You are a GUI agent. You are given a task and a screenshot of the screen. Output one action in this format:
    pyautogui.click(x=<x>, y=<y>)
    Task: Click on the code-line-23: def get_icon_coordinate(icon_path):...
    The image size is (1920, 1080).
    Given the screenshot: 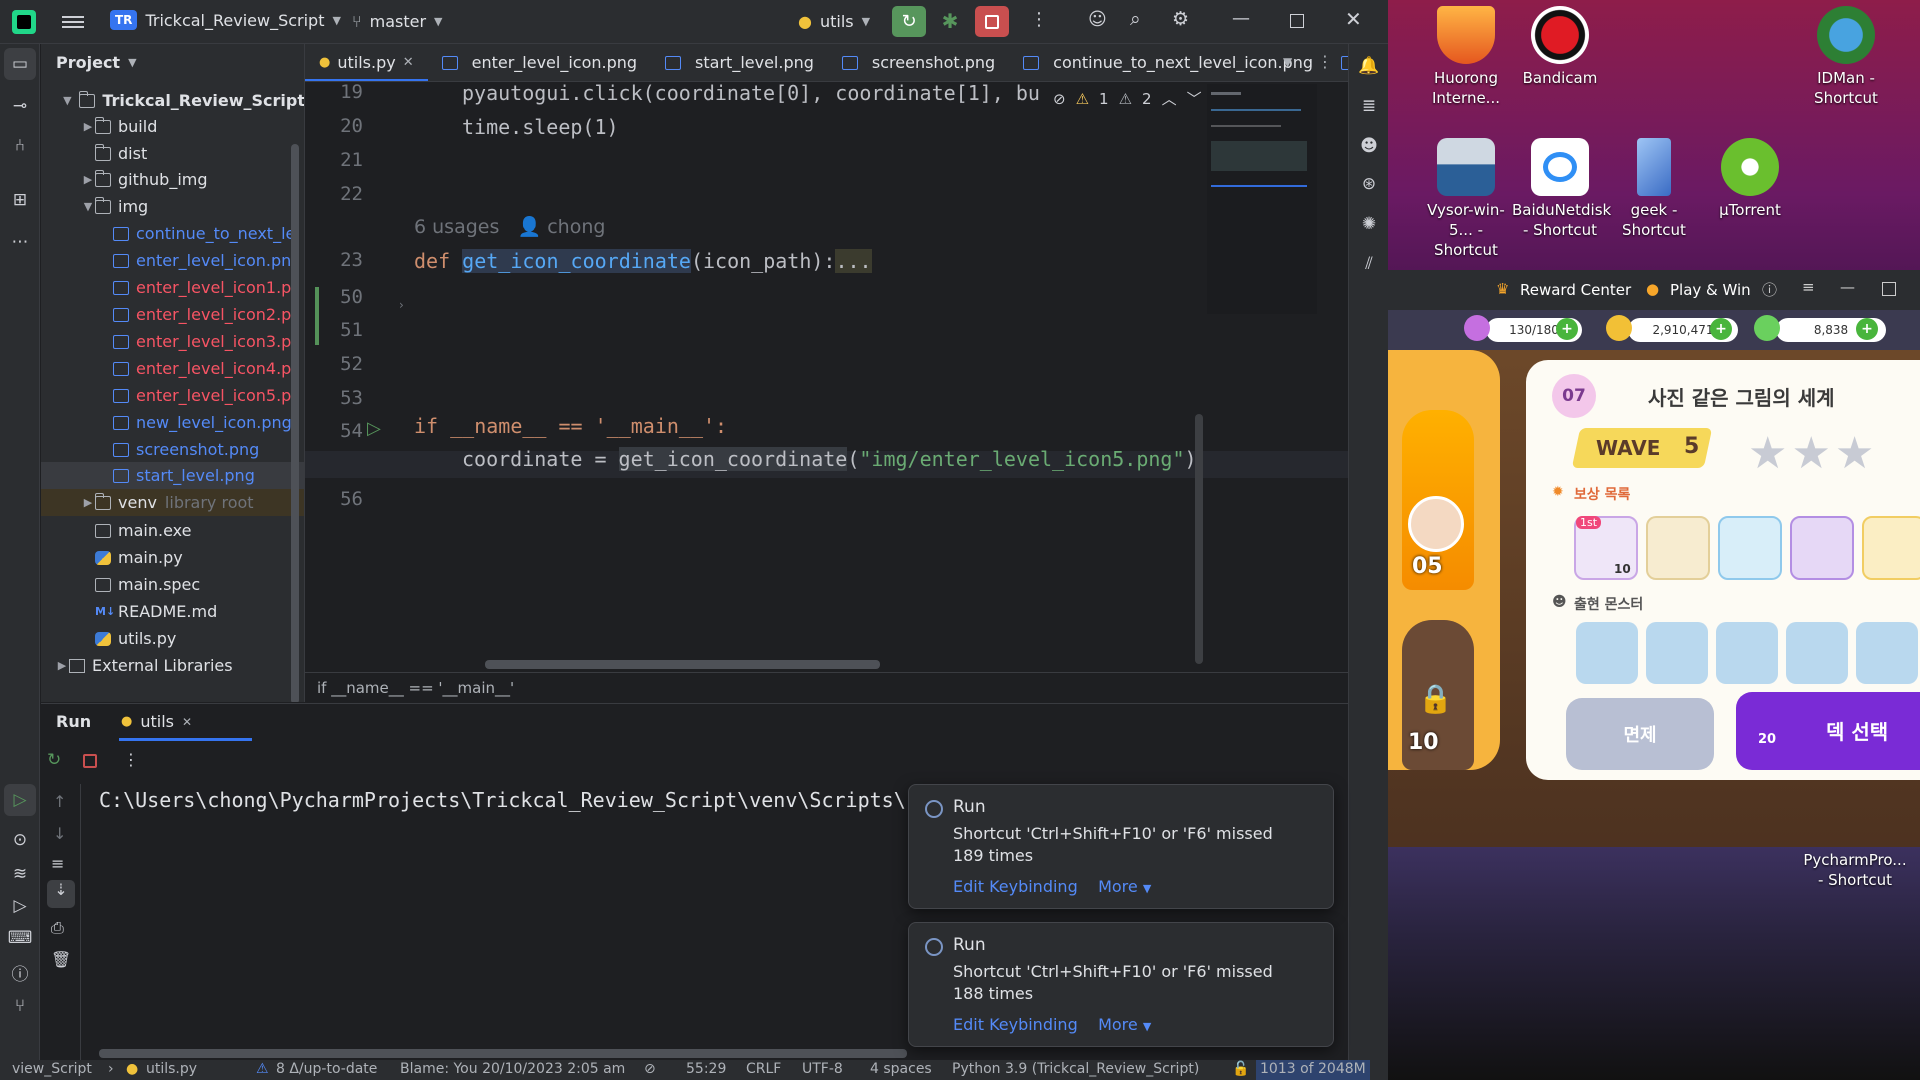 What is the action you would take?
    pyautogui.click(x=643, y=261)
    